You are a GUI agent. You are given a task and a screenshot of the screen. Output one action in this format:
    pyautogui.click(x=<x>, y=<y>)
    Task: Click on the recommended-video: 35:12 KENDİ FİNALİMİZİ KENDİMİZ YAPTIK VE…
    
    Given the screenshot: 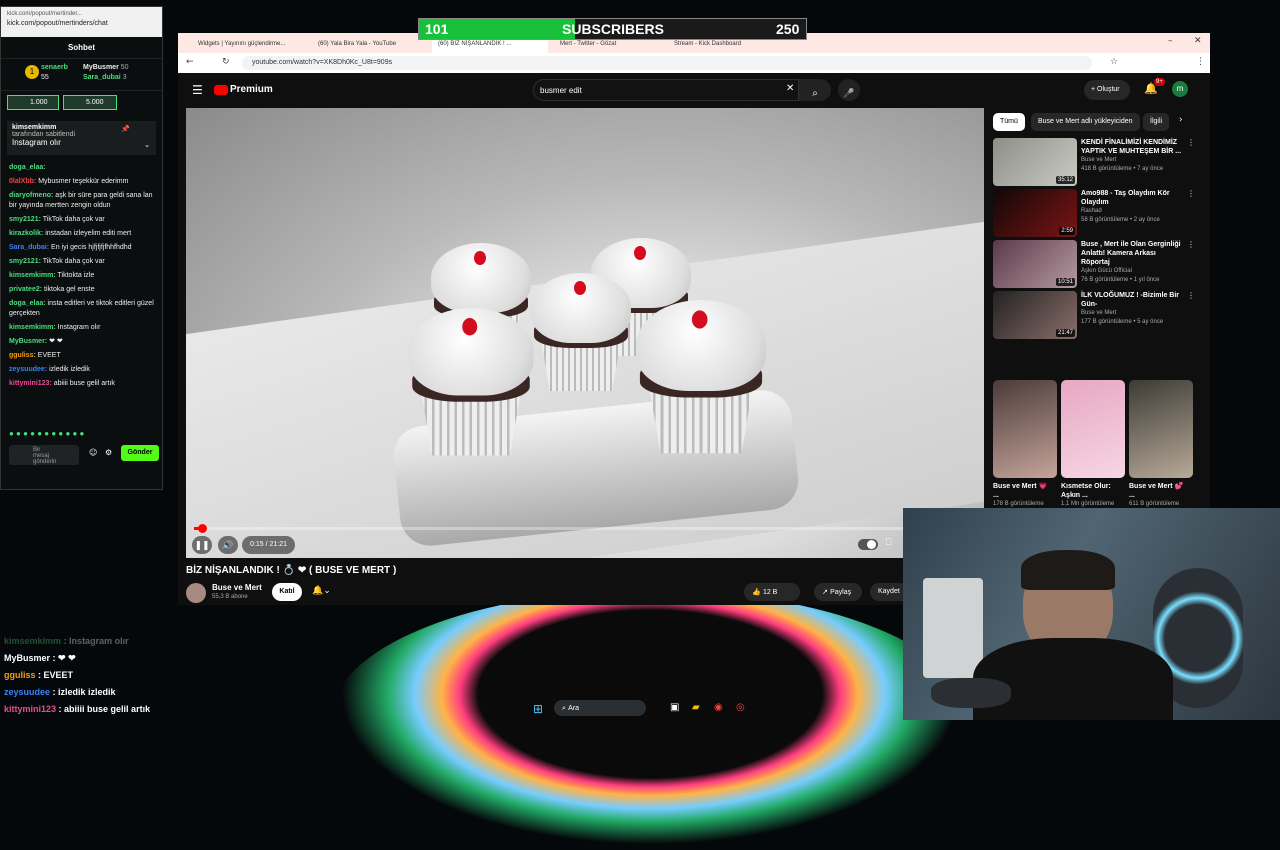 What is the action you would take?
    pyautogui.click(x=1094, y=162)
    